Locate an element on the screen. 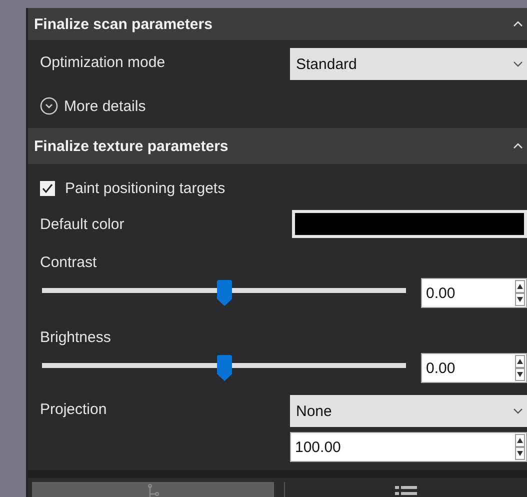 The image size is (527, 497). dropdown: None is located at coordinates (408, 411).